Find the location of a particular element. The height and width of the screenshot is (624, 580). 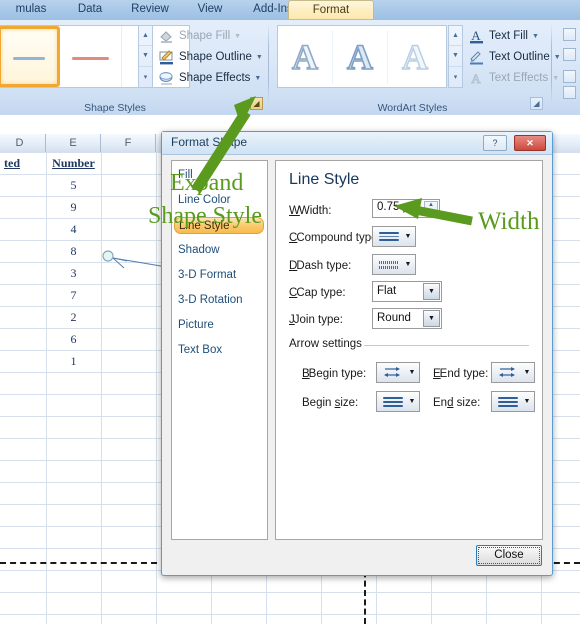

nav-item-text-box: Text Box is located at coordinates (200, 350).